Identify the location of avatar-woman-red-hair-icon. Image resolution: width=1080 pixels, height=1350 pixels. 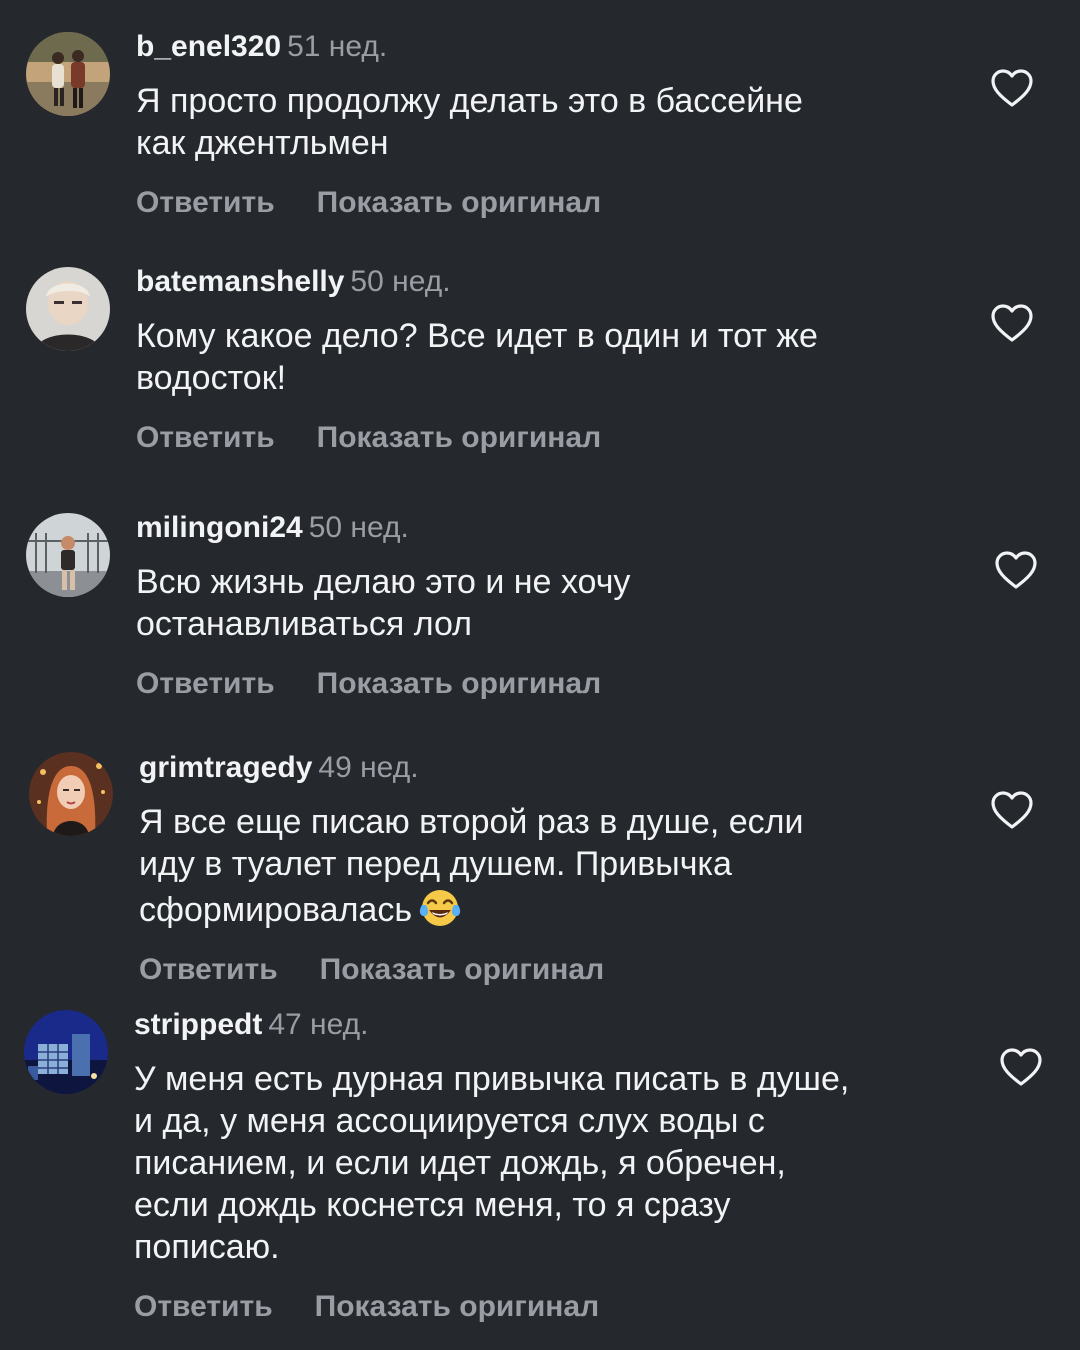
(71, 794).